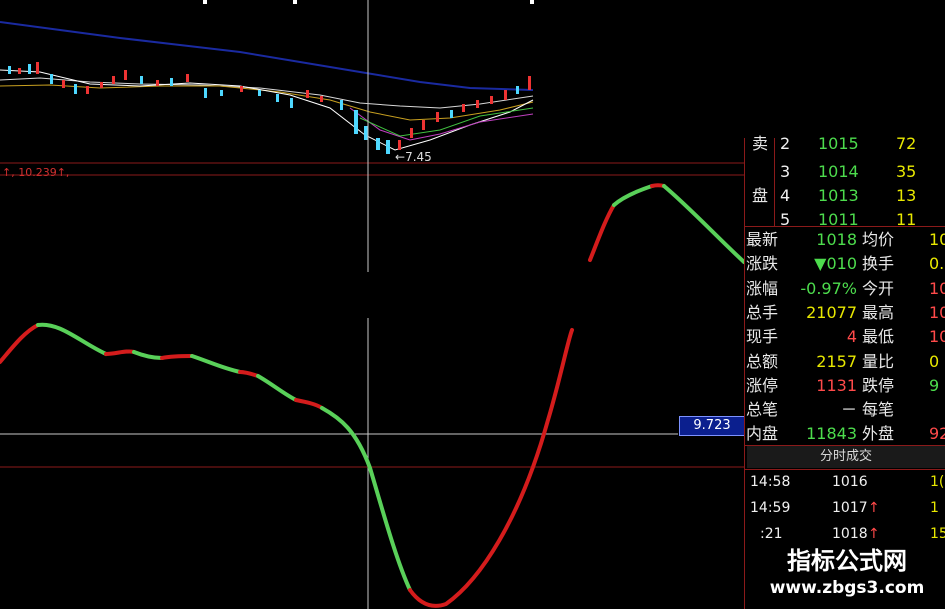 This screenshot has width=945, height=609. I want to click on stat-value: ▼010, so click(835, 264).